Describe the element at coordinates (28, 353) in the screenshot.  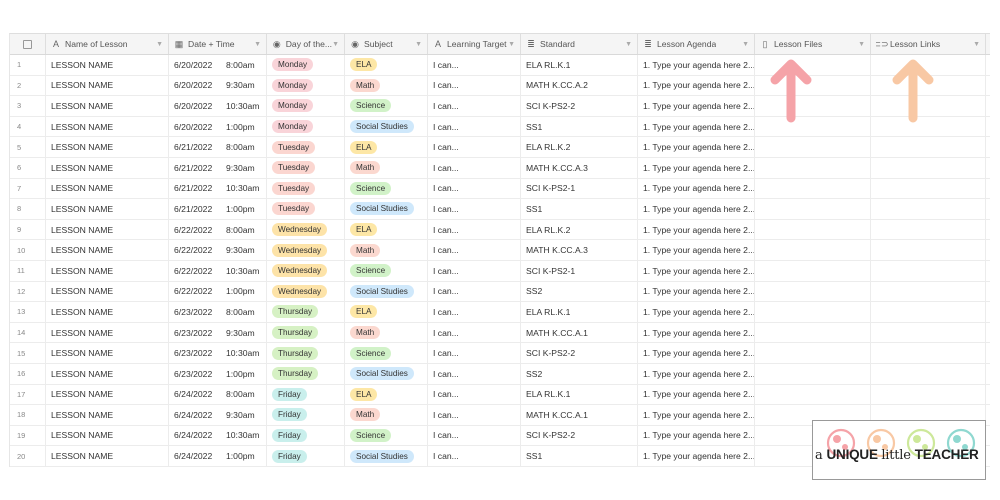
I see `row-number: 15` at that location.